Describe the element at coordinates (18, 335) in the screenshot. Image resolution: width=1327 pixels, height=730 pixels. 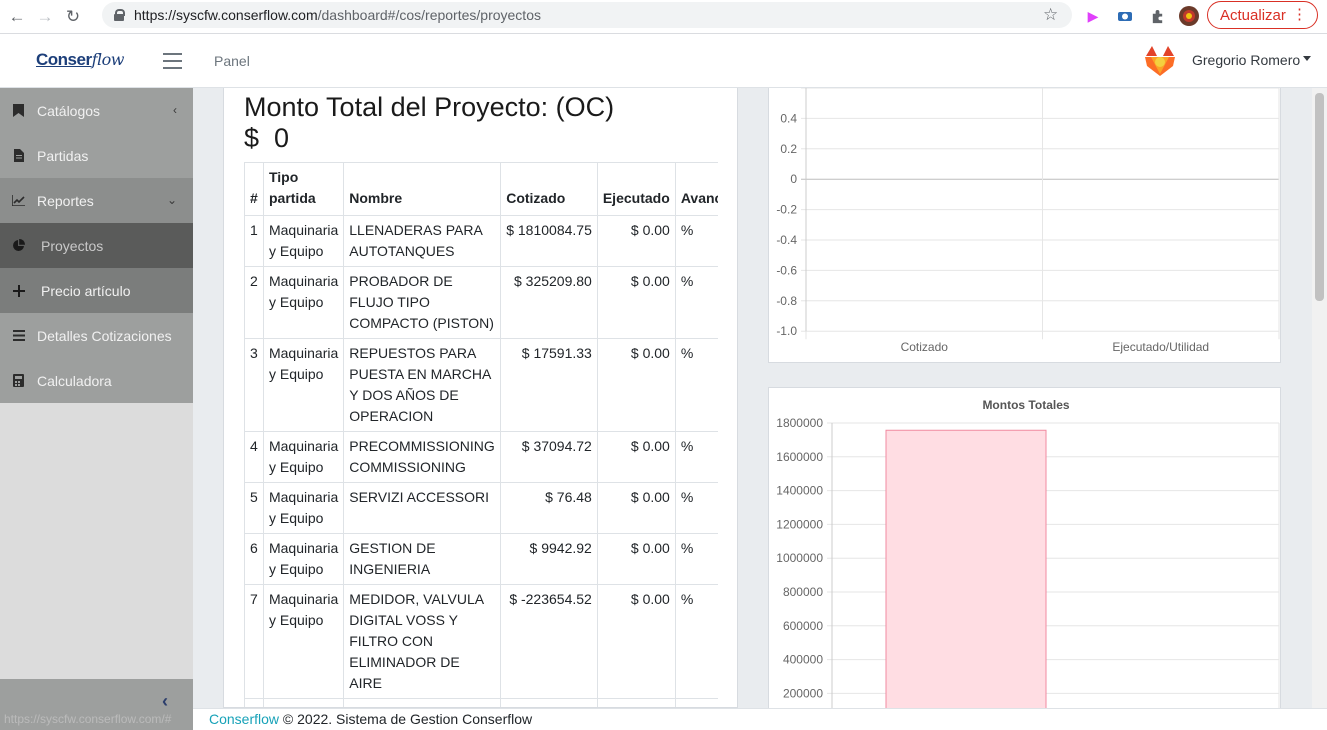
I see `list-icon` at that location.